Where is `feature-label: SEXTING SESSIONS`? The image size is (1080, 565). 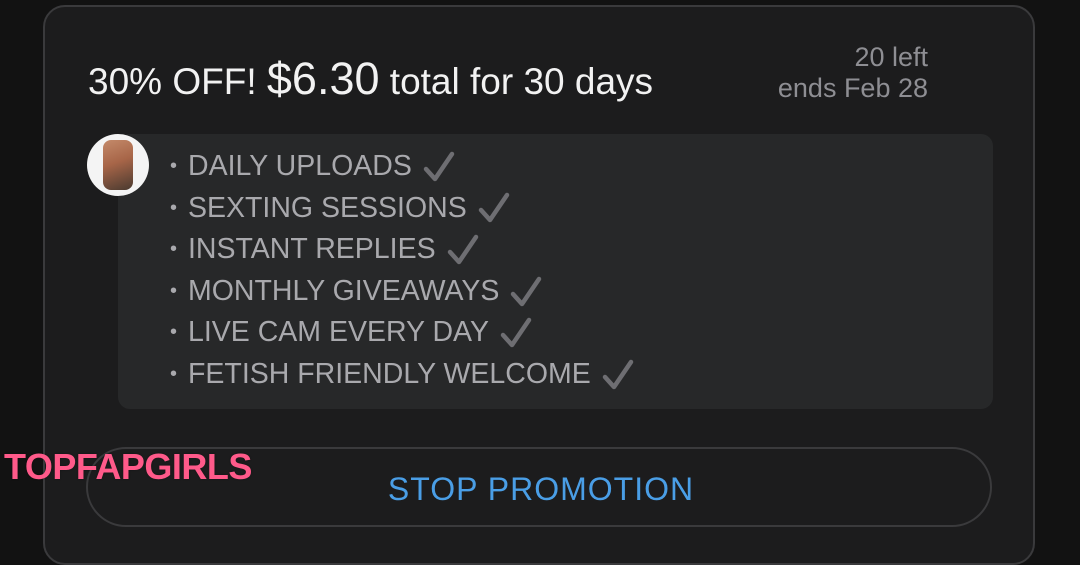 feature-label: SEXTING SESSIONS is located at coordinates (327, 207).